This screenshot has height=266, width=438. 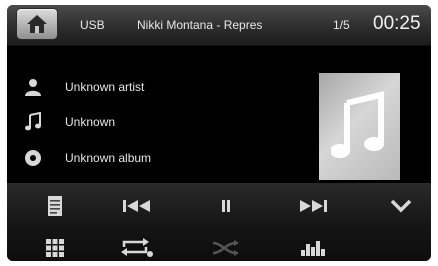 I want to click on menu-button, so click(x=55, y=247).